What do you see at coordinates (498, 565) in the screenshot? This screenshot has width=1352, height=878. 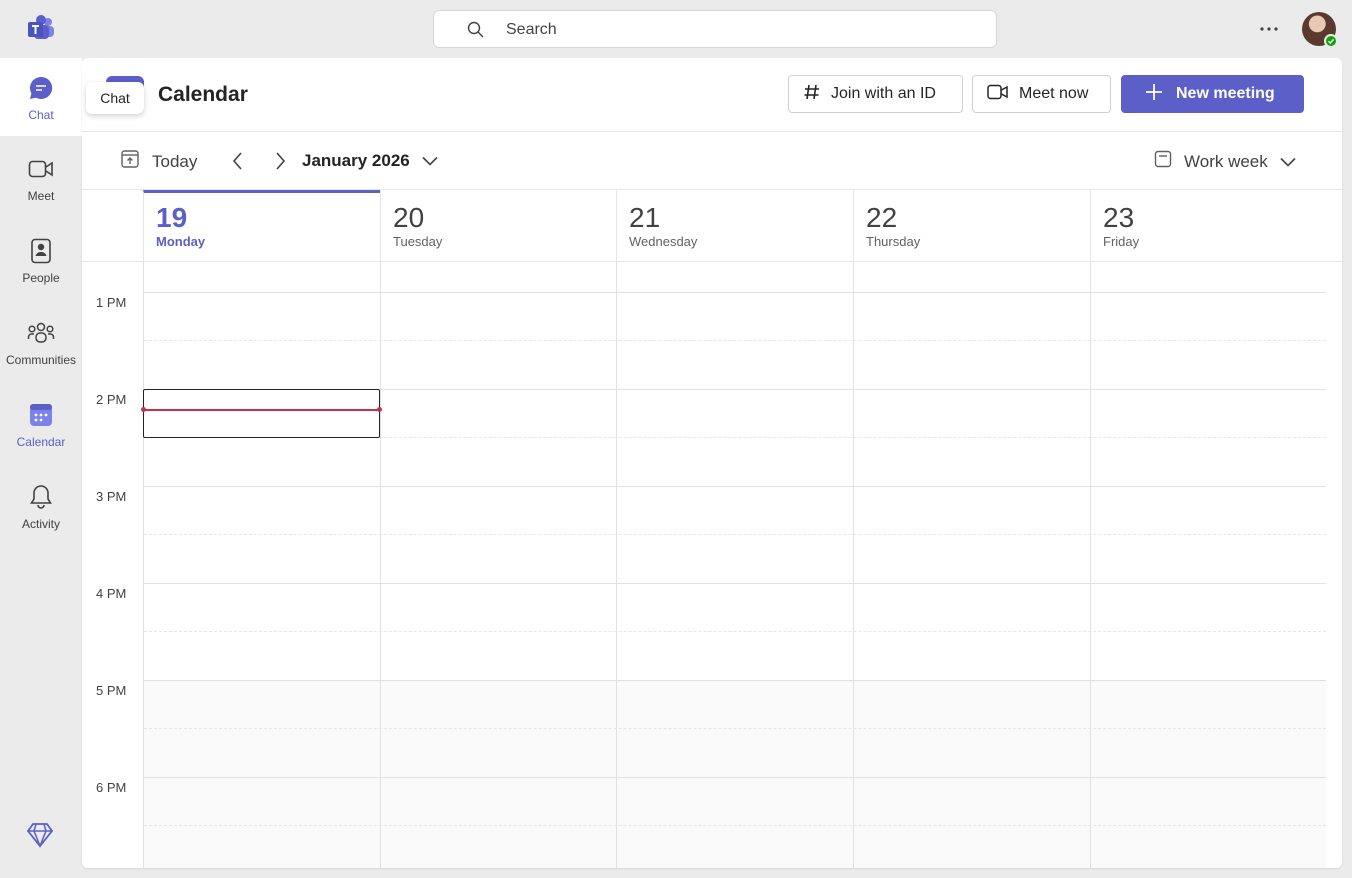 I see `day-column-tuesday` at bounding box center [498, 565].